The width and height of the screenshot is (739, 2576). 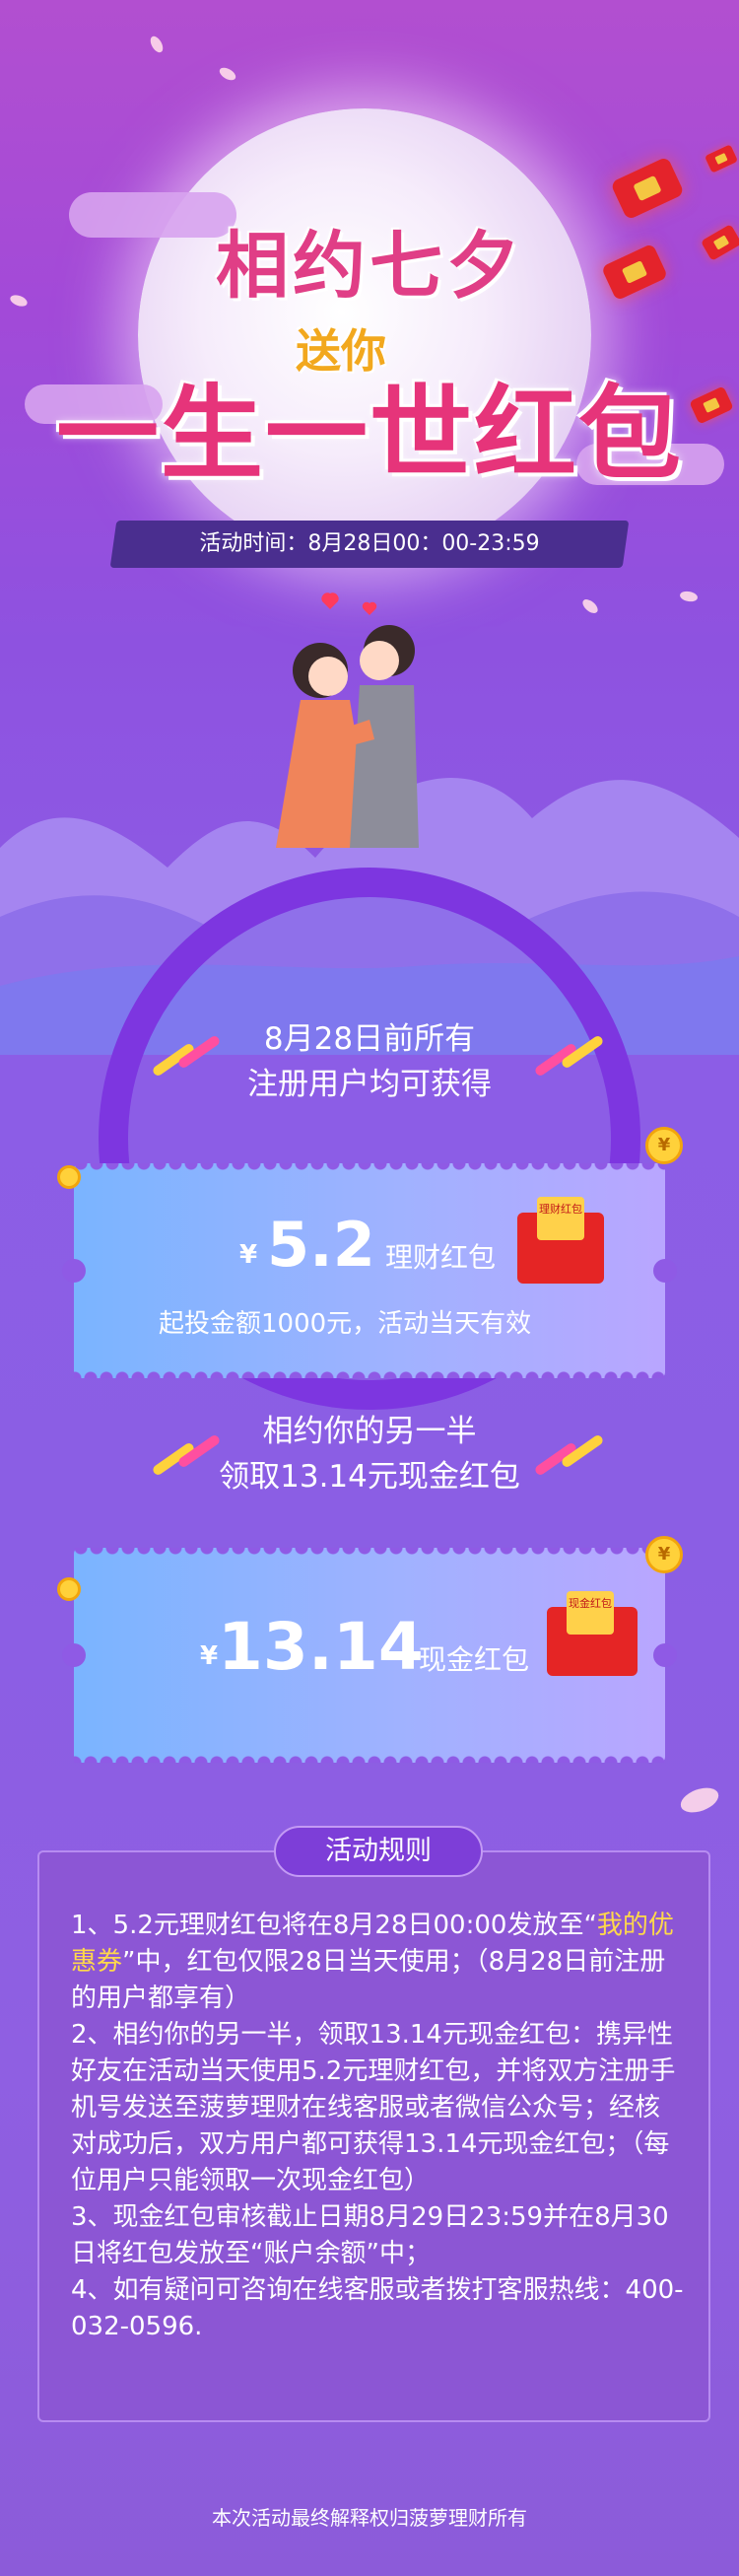 What do you see at coordinates (370, 1084) in the screenshot?
I see `section1-line2: 注册用户均可获得` at bounding box center [370, 1084].